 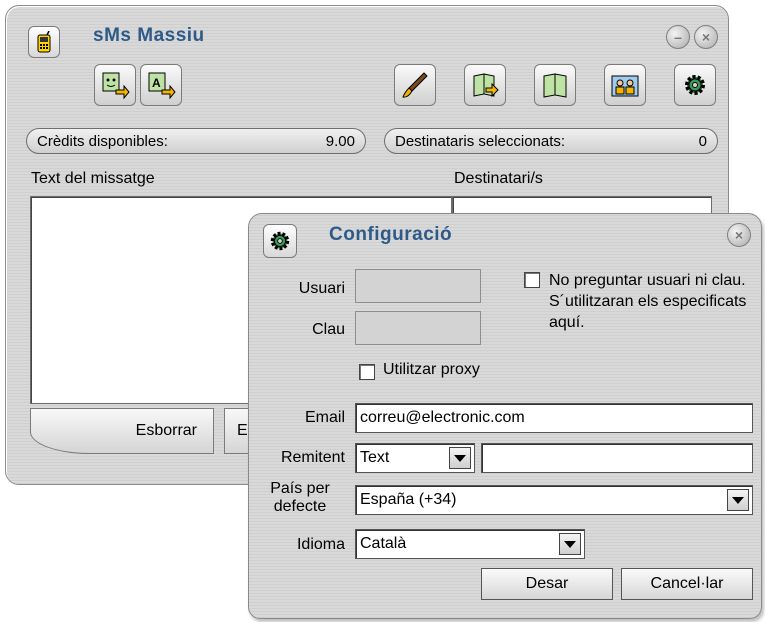 I want to click on user-input, so click(x=418, y=286).